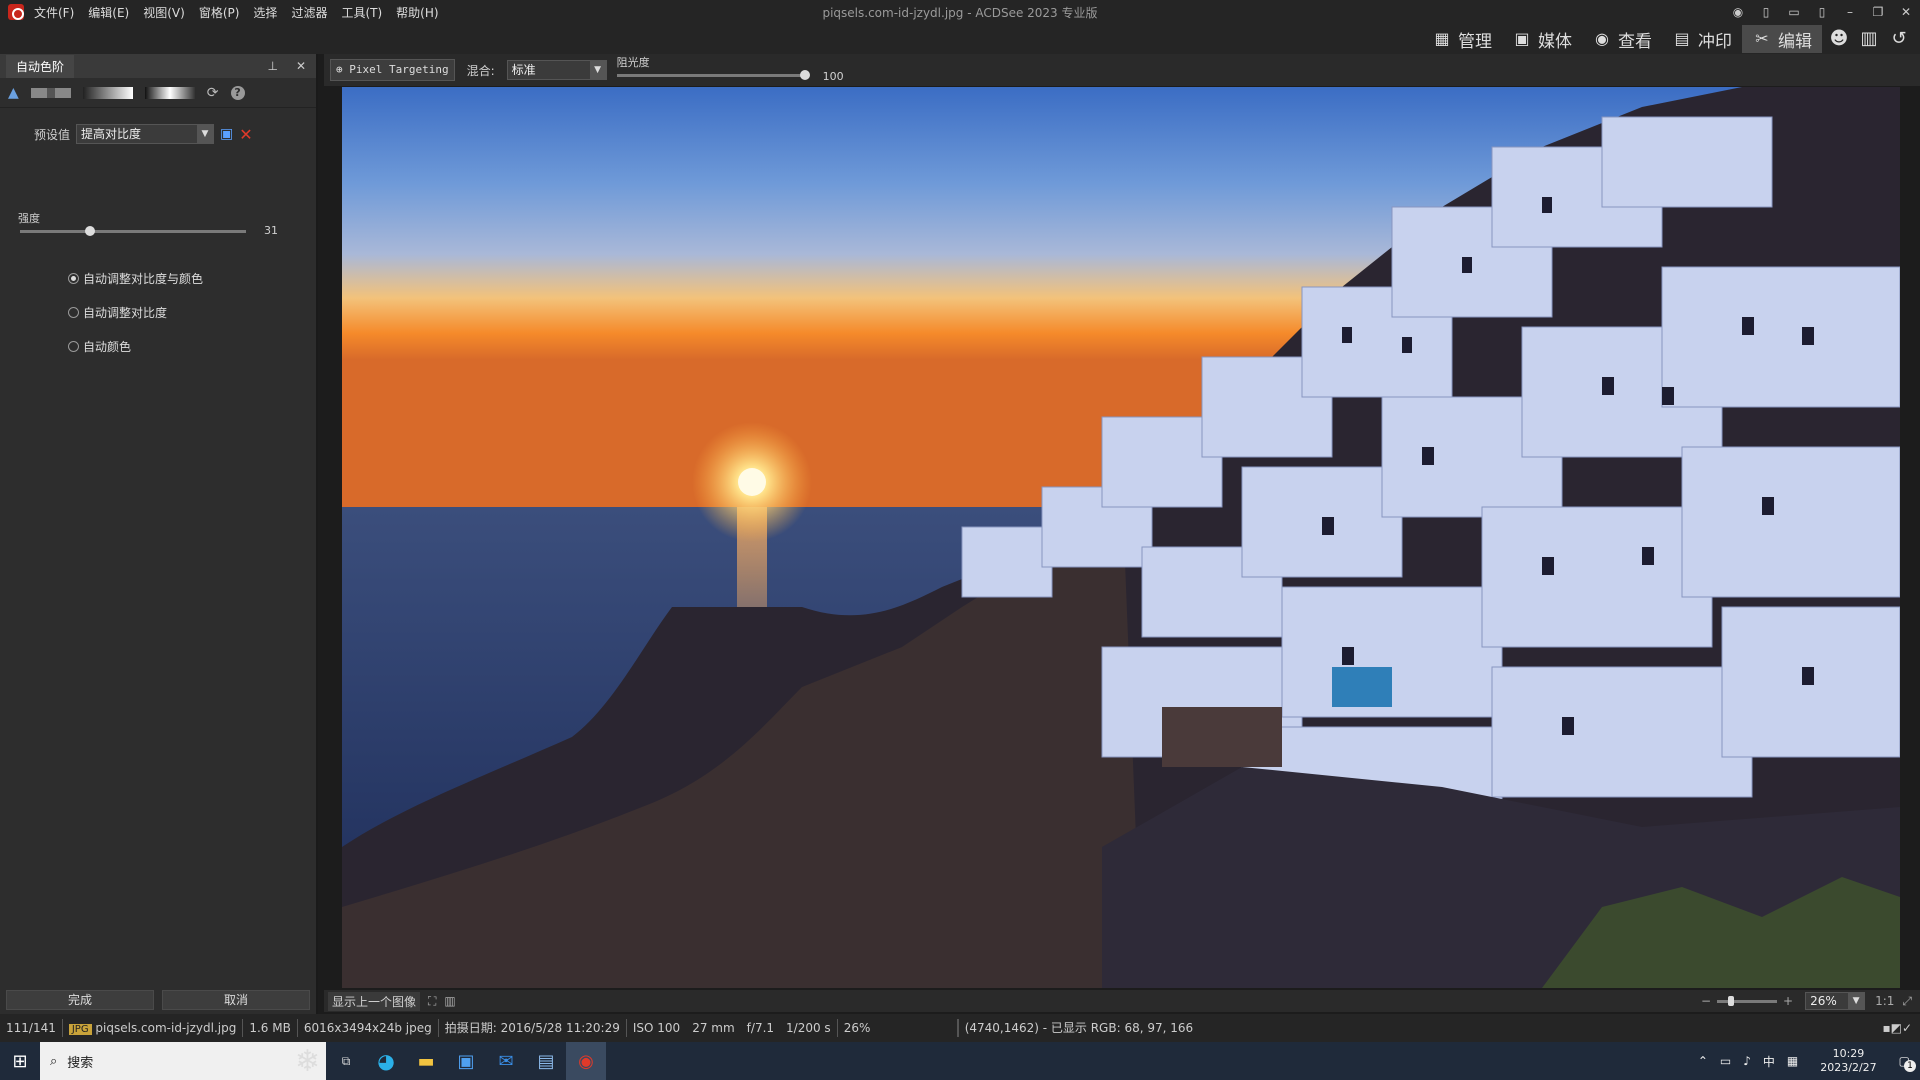  What do you see at coordinates (236, 1000) in the screenshot?
I see `cancel-button: 取消` at bounding box center [236, 1000].